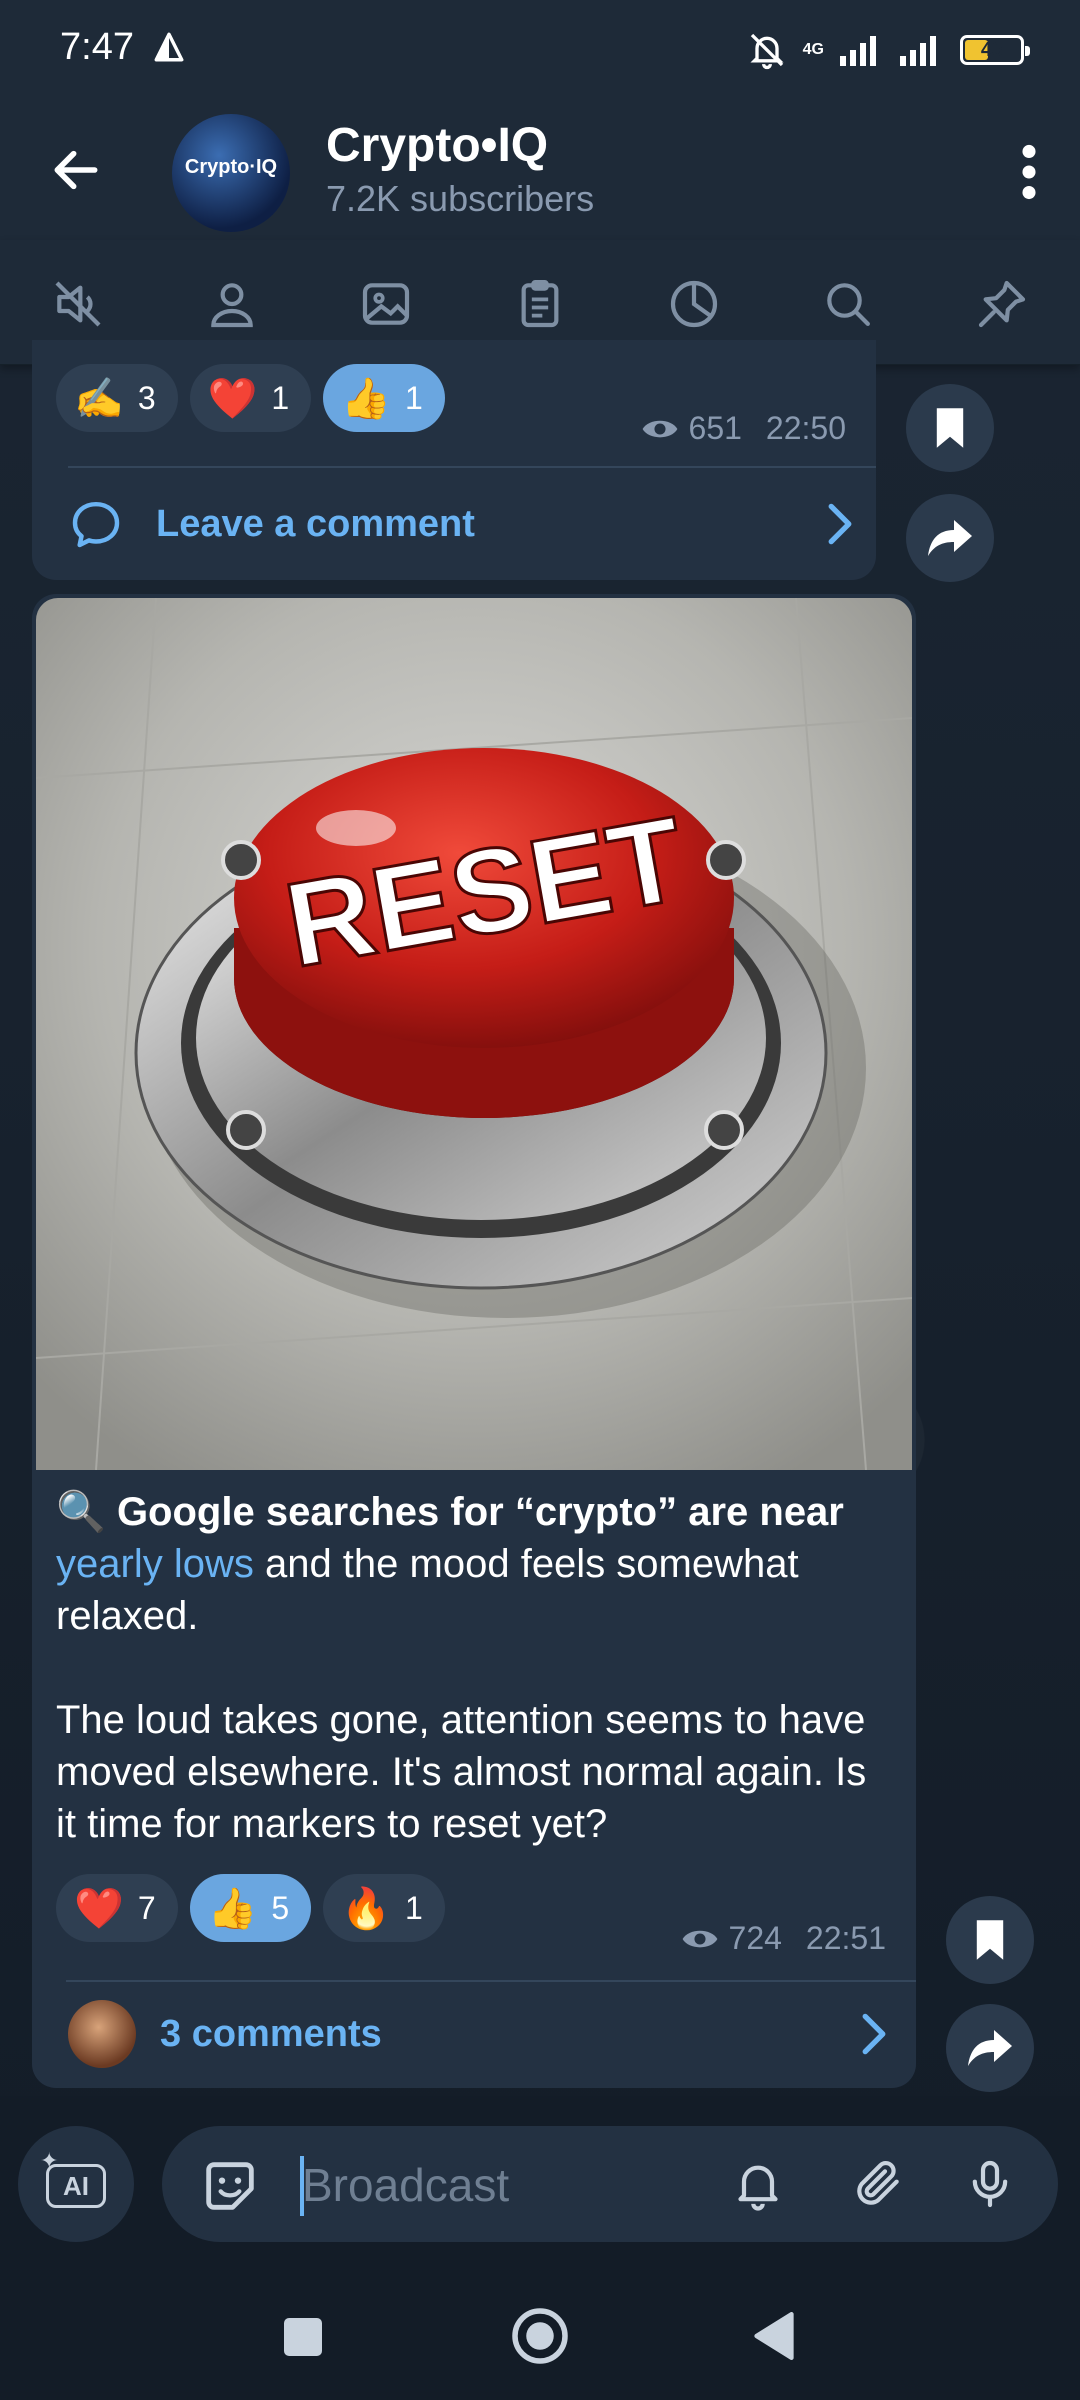 This screenshot has width=1080, height=2400. Describe the element at coordinates (783, 1938) in the screenshot. I see `message-meta-2: 724 22:51` at that location.